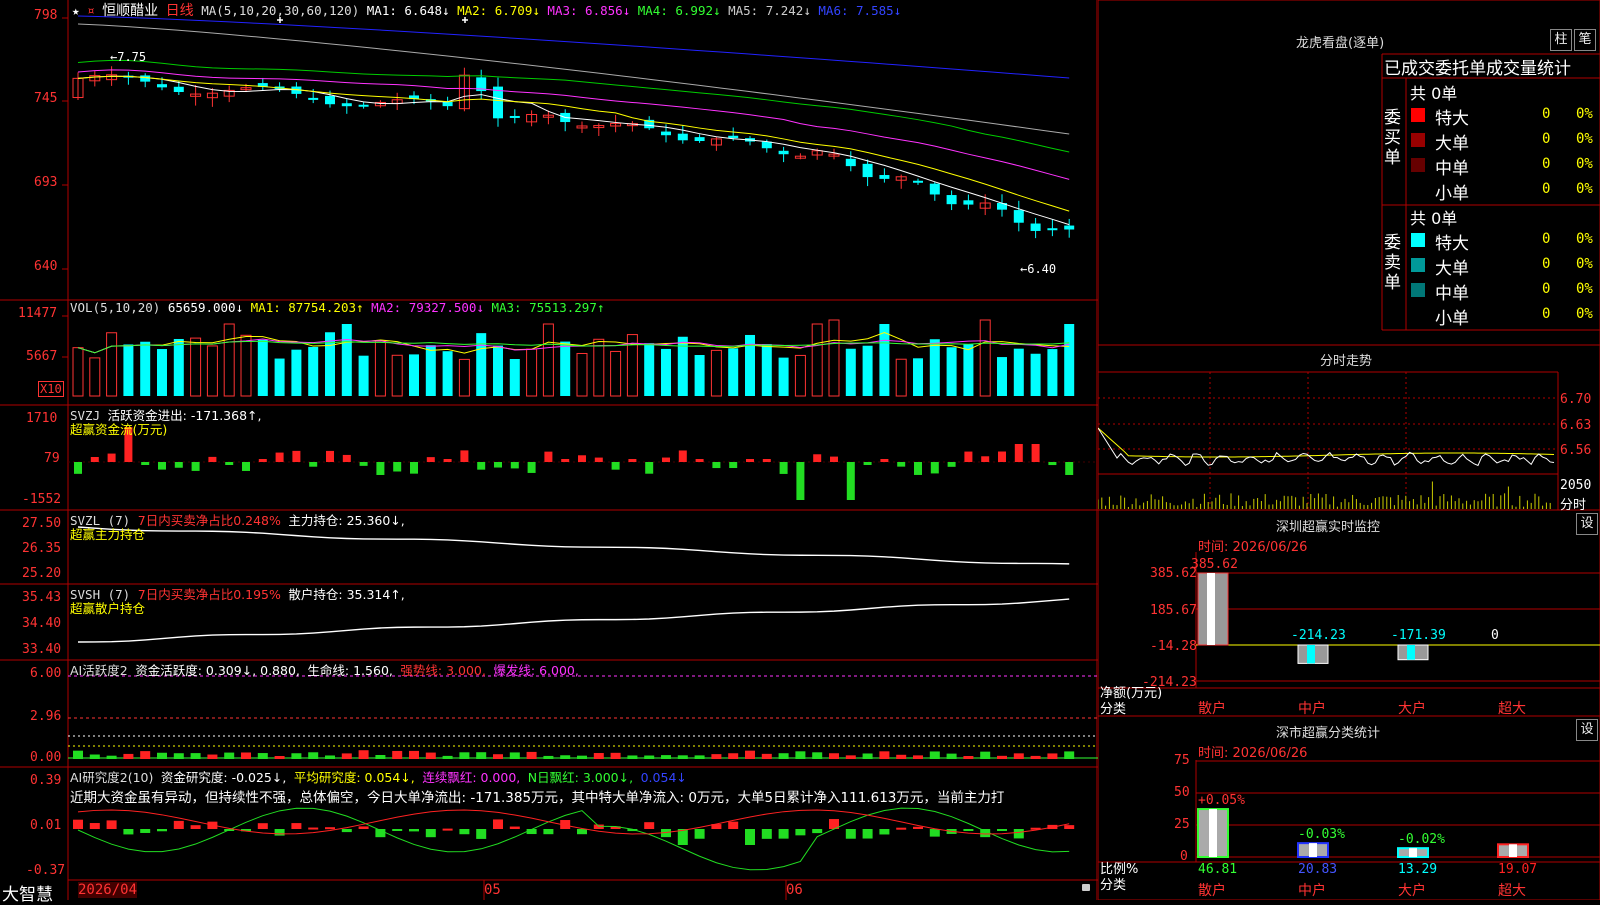  I want to click on lock-icon, so click(1086, 887).